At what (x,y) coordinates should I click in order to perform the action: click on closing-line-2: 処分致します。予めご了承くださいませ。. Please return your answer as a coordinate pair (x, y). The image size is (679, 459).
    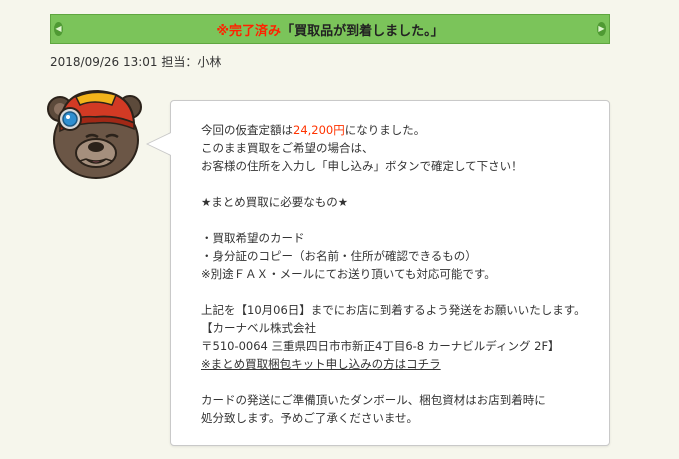
    Looking at the image, I should click on (310, 418).